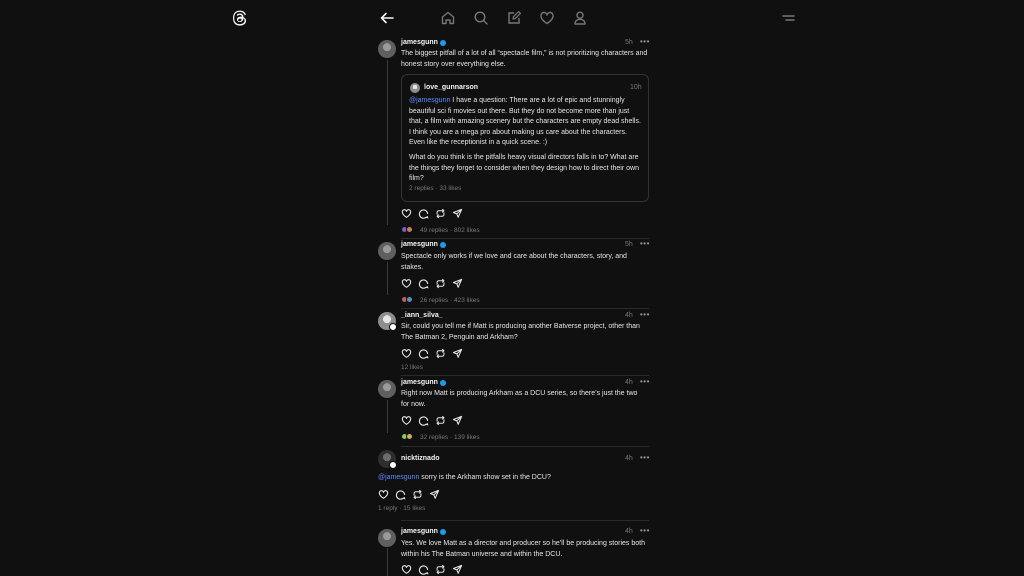 The height and width of the screenshot is (576, 1024). I want to click on username: love_gunnarson, so click(451, 87).